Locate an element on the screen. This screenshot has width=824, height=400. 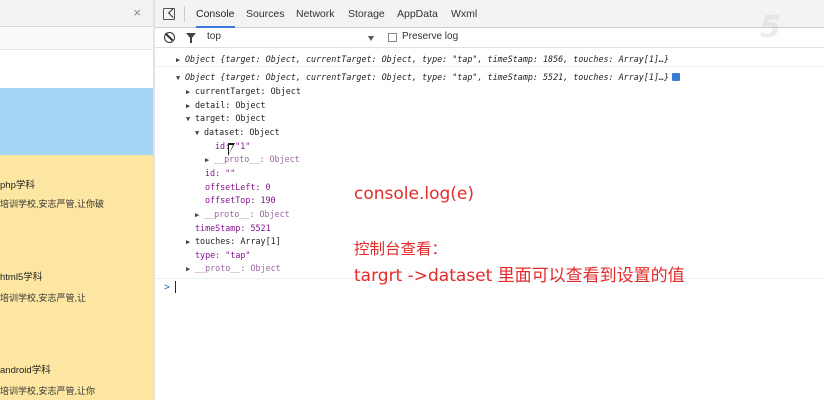
list-item-title: android学科 is located at coordinates (25, 369).